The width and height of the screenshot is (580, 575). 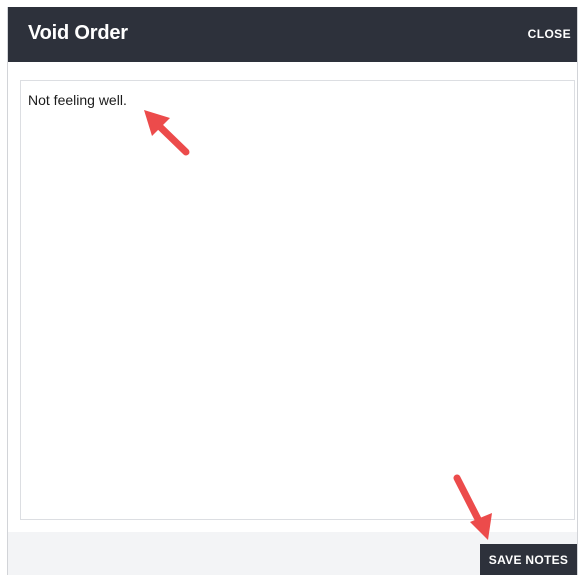 I want to click on dialog-header: Void Order CLOSE, so click(x=292, y=34).